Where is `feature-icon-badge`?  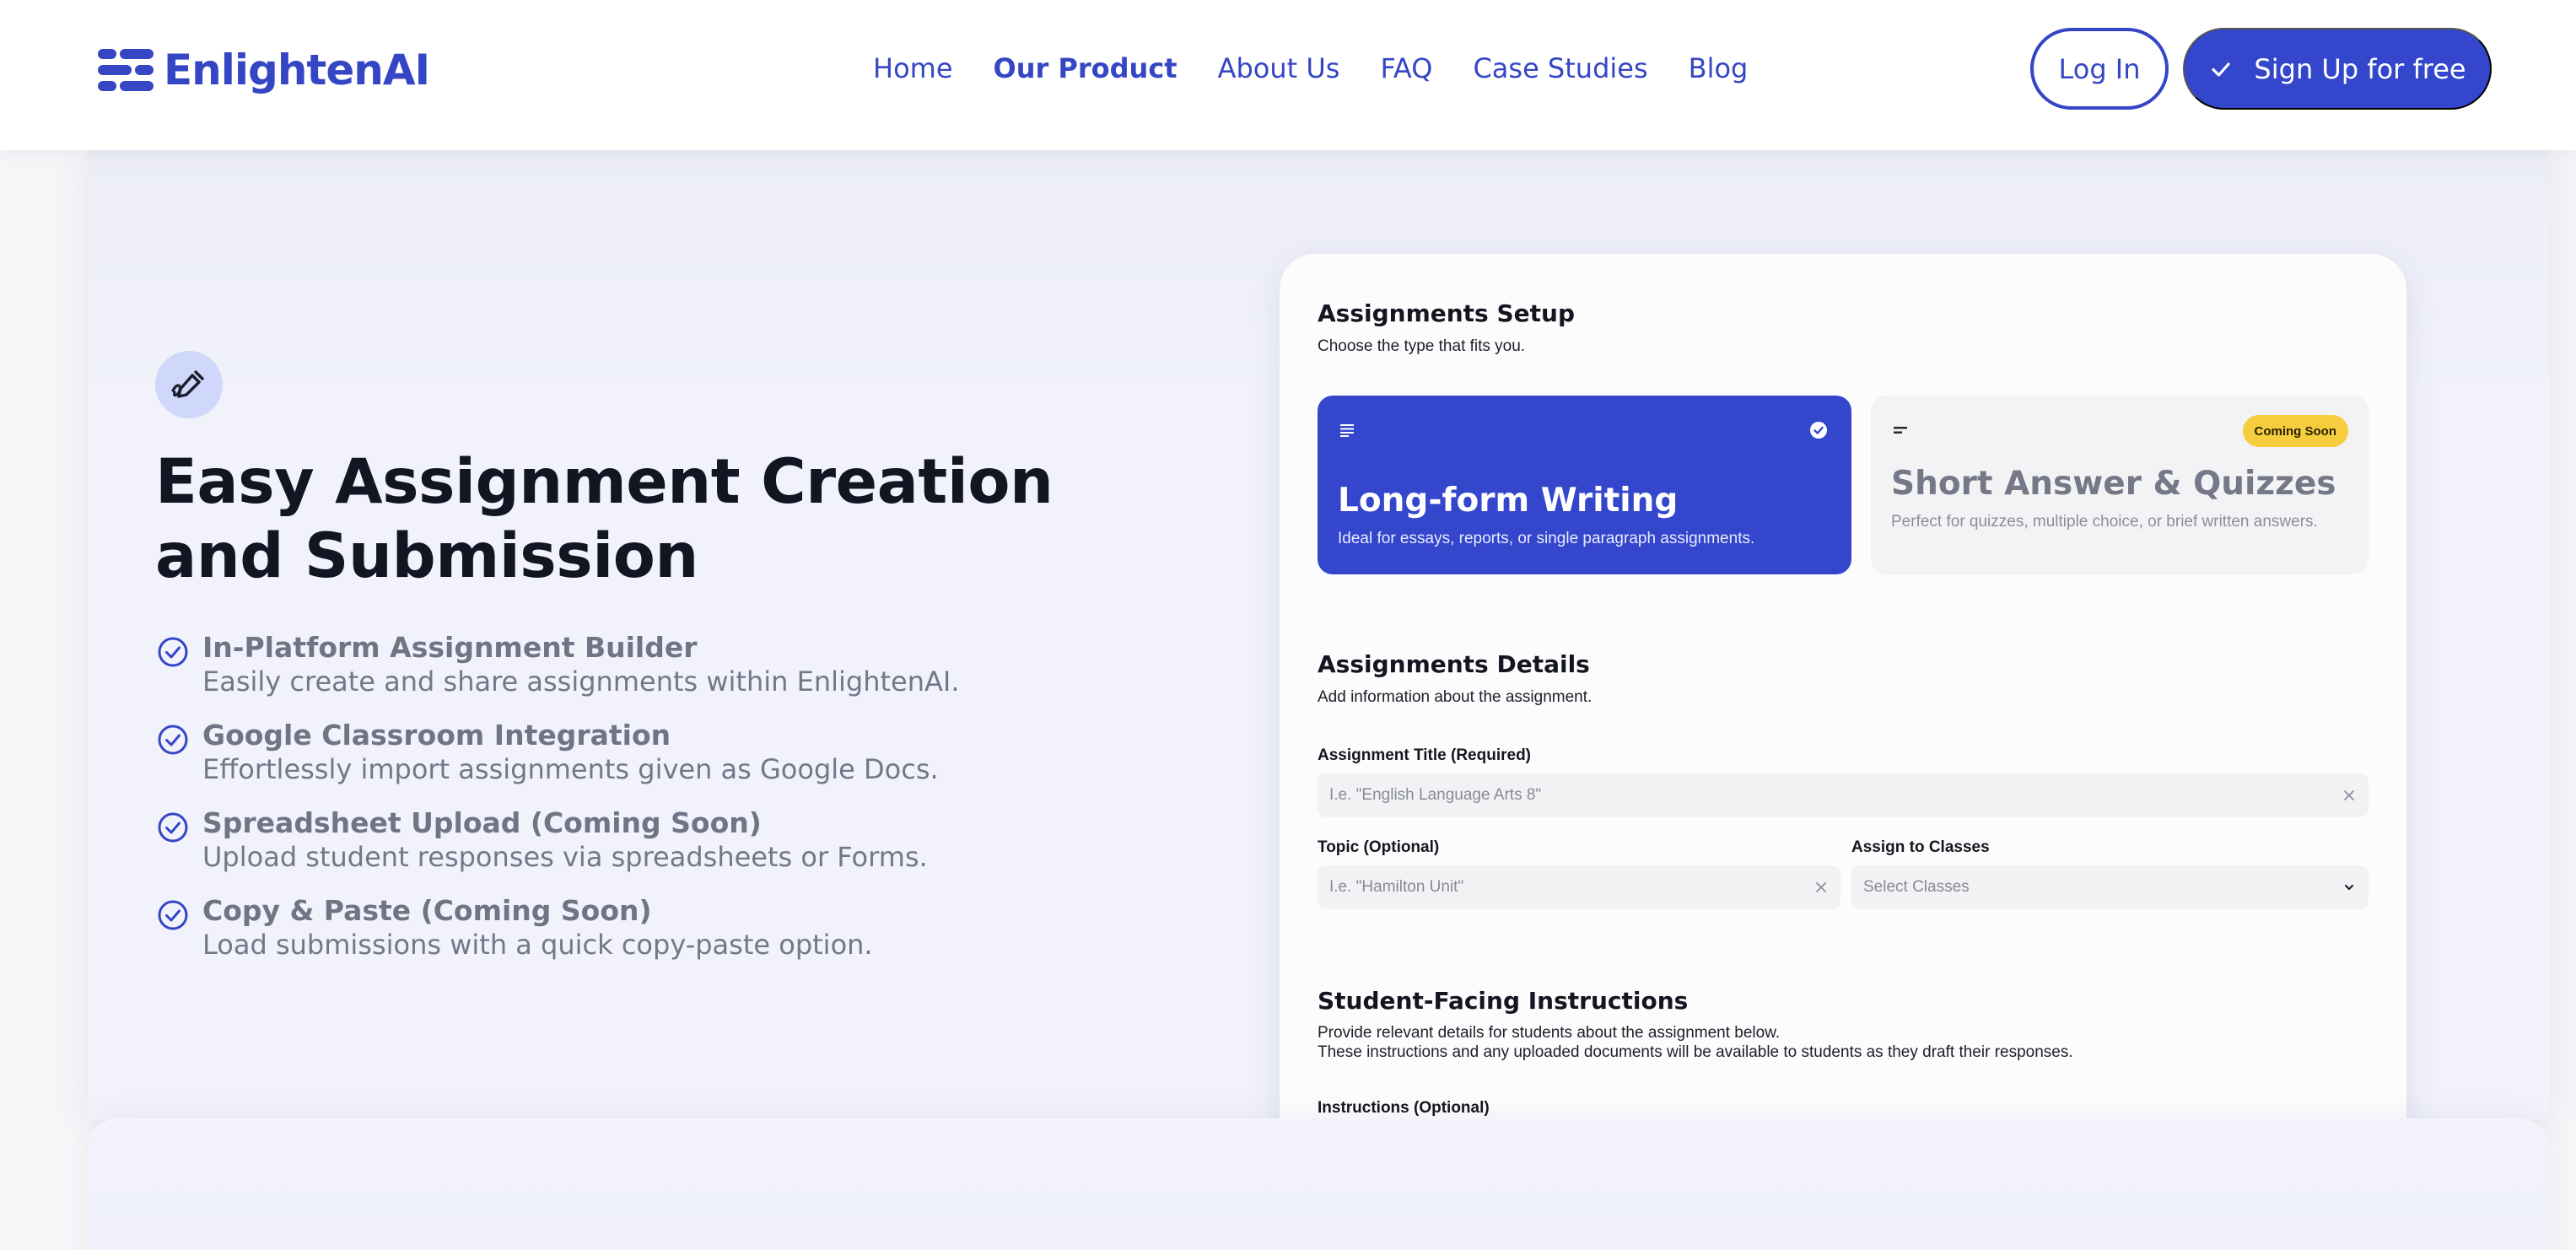 feature-icon-badge is located at coordinates (189, 384).